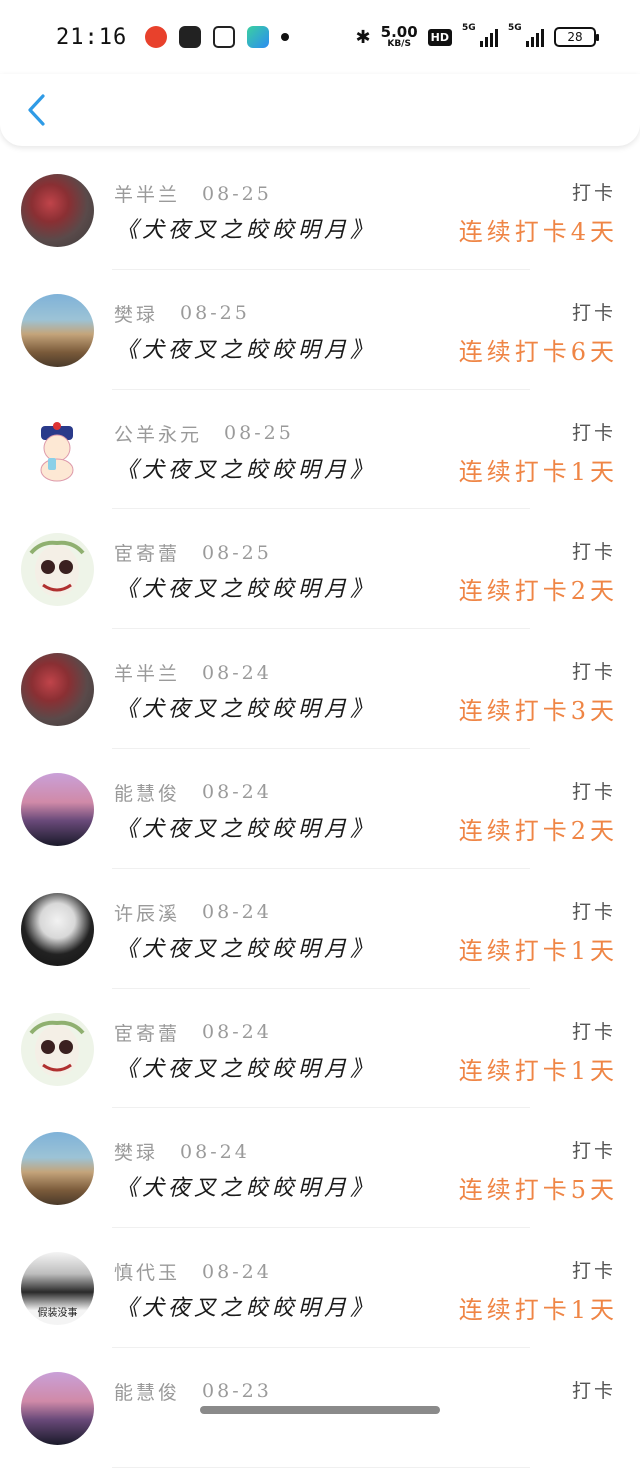 This screenshot has width=640, height=1468. What do you see at coordinates (399, 44) in the screenshot?
I see `network-speed-unit: KB/S` at bounding box center [399, 44].